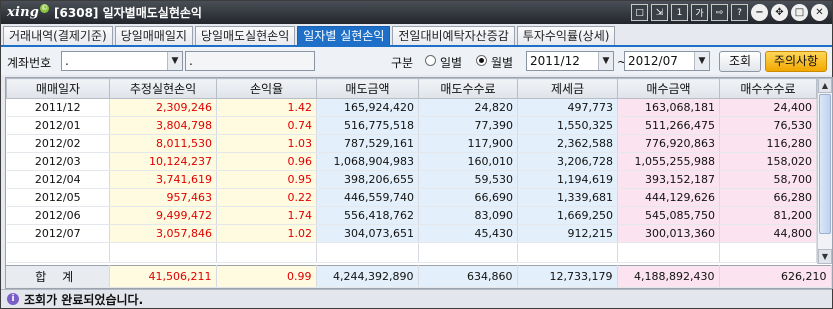  What do you see at coordinates (58, 215) in the screenshot?
I see `cell-date: 2012/06` at bounding box center [58, 215].